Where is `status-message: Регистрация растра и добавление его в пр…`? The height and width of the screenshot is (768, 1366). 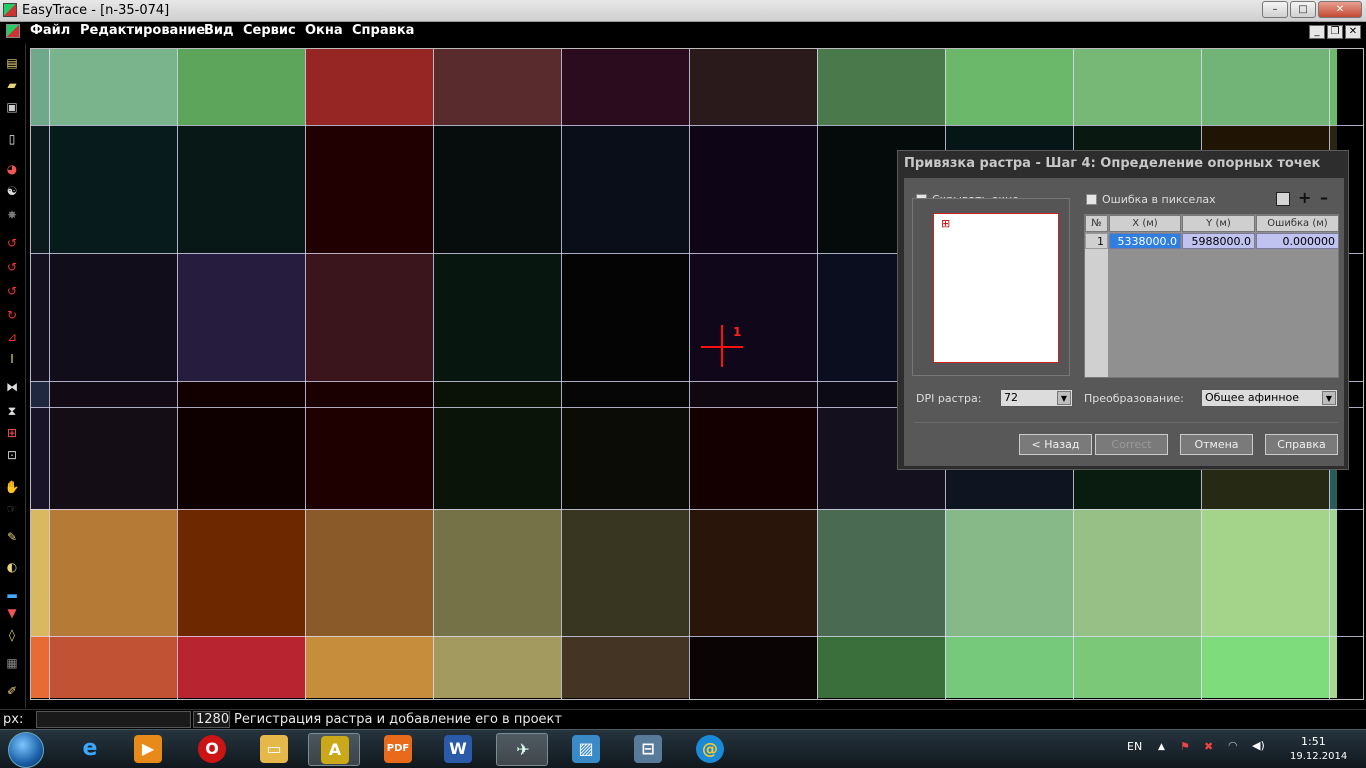 status-message: Регистрация растра и добавление его в пр… is located at coordinates (398, 719).